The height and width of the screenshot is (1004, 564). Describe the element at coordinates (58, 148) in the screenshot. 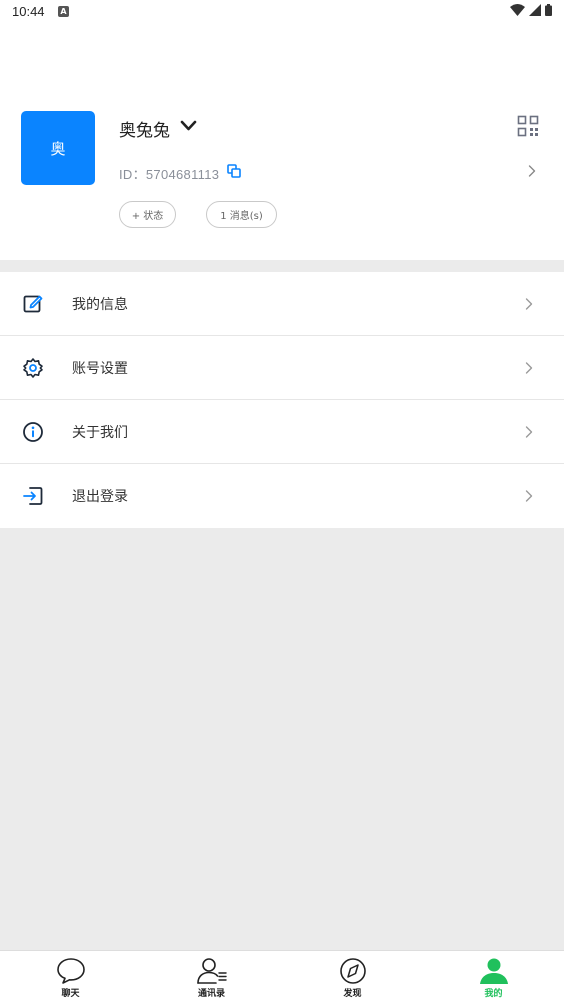

I see `avatar: 奥` at that location.